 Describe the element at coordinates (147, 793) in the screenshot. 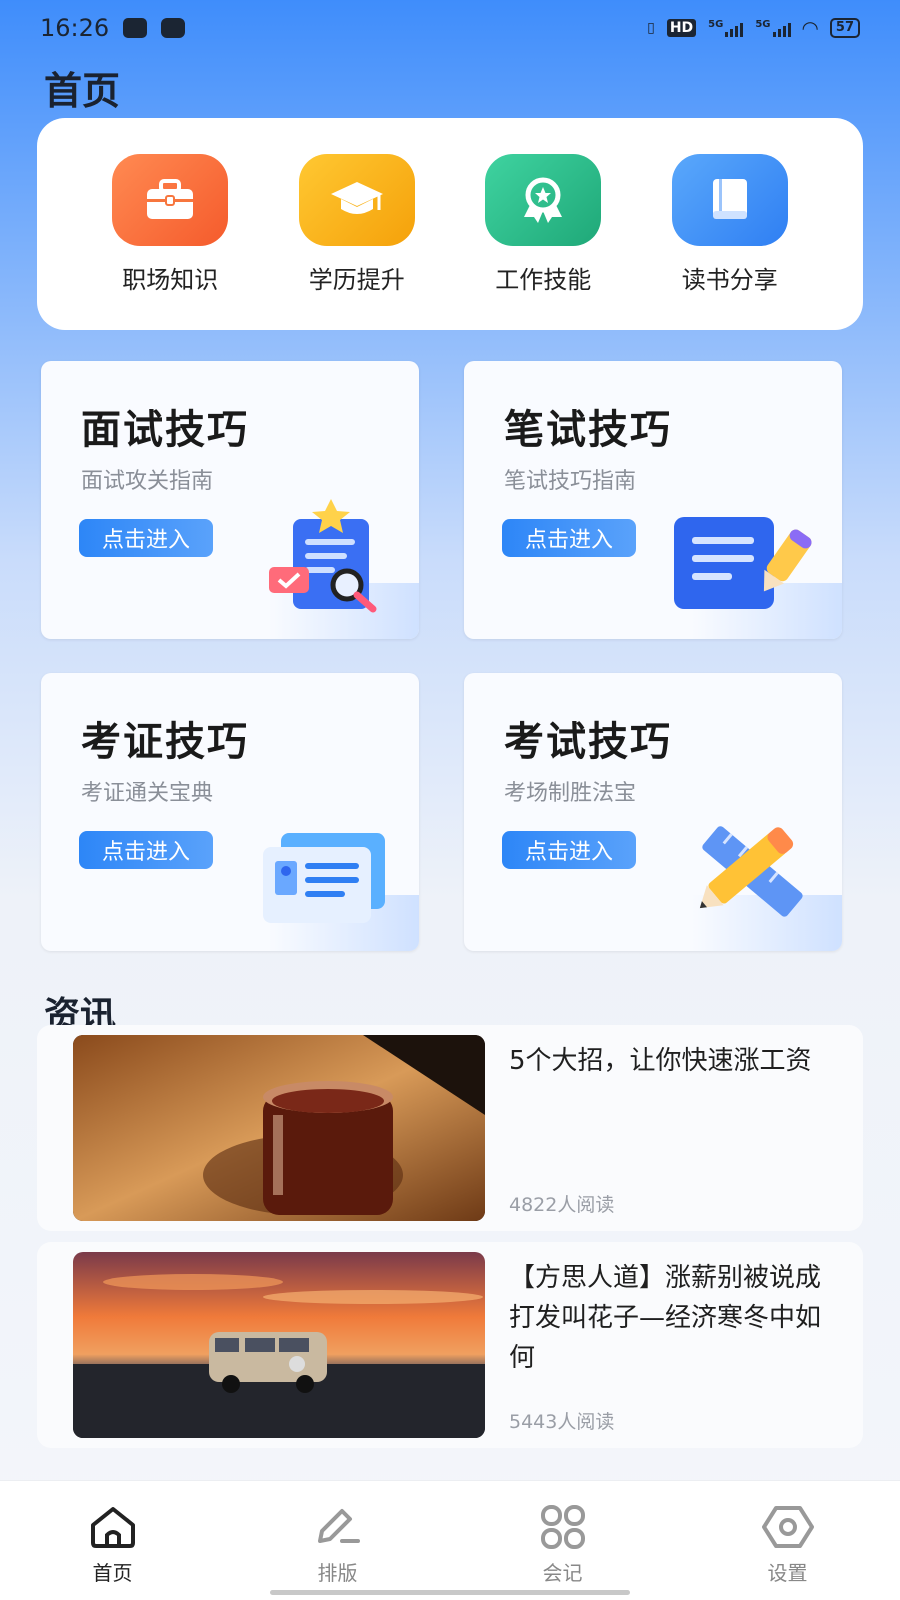

I see `tile-subtitle: 考证通关宝典` at that location.